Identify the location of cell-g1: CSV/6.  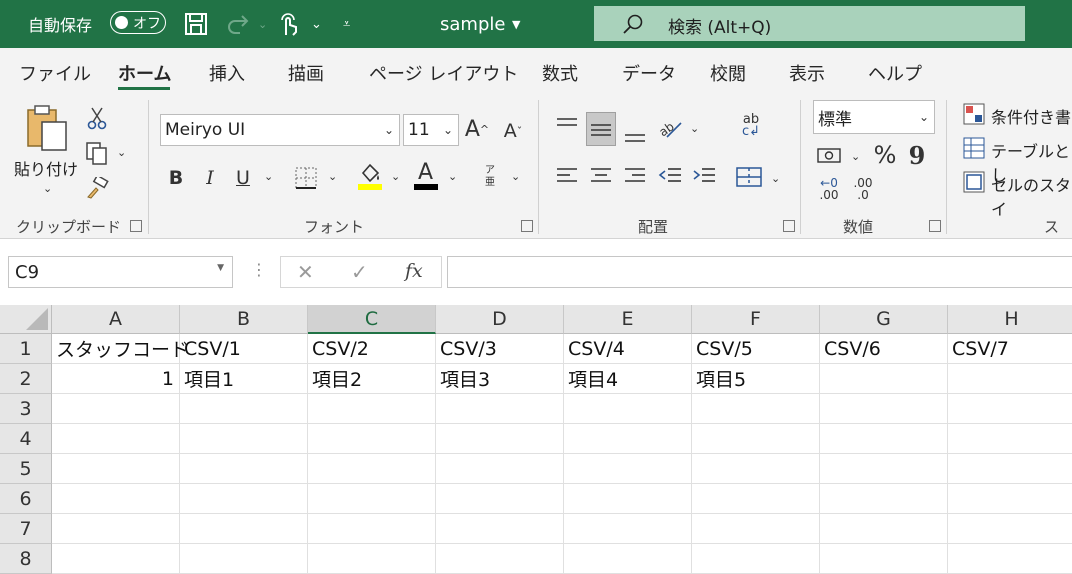
(884, 349).